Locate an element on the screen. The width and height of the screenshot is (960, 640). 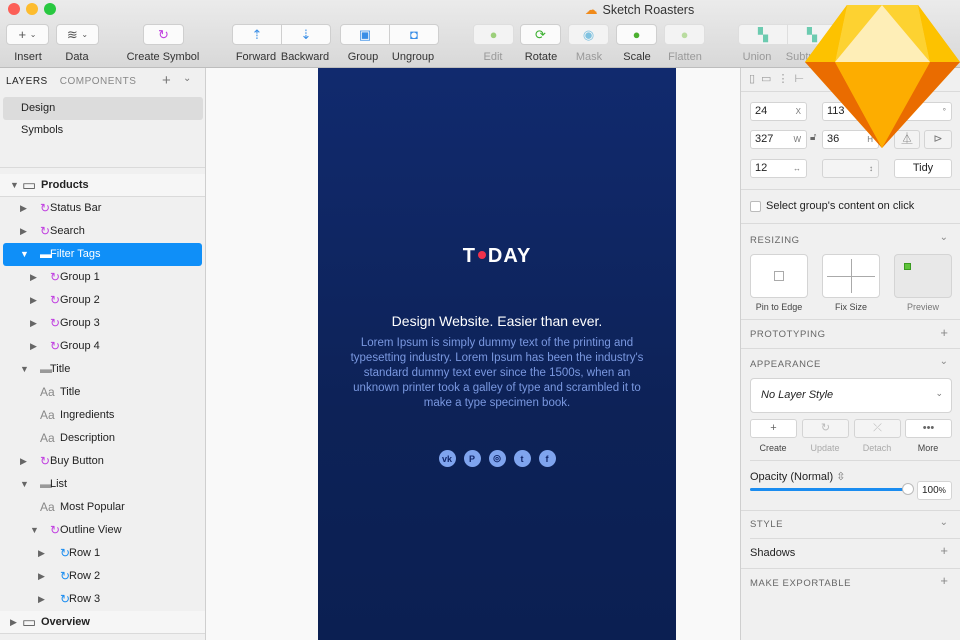
rotate-button: ⟳ is located at coordinates (540, 34).